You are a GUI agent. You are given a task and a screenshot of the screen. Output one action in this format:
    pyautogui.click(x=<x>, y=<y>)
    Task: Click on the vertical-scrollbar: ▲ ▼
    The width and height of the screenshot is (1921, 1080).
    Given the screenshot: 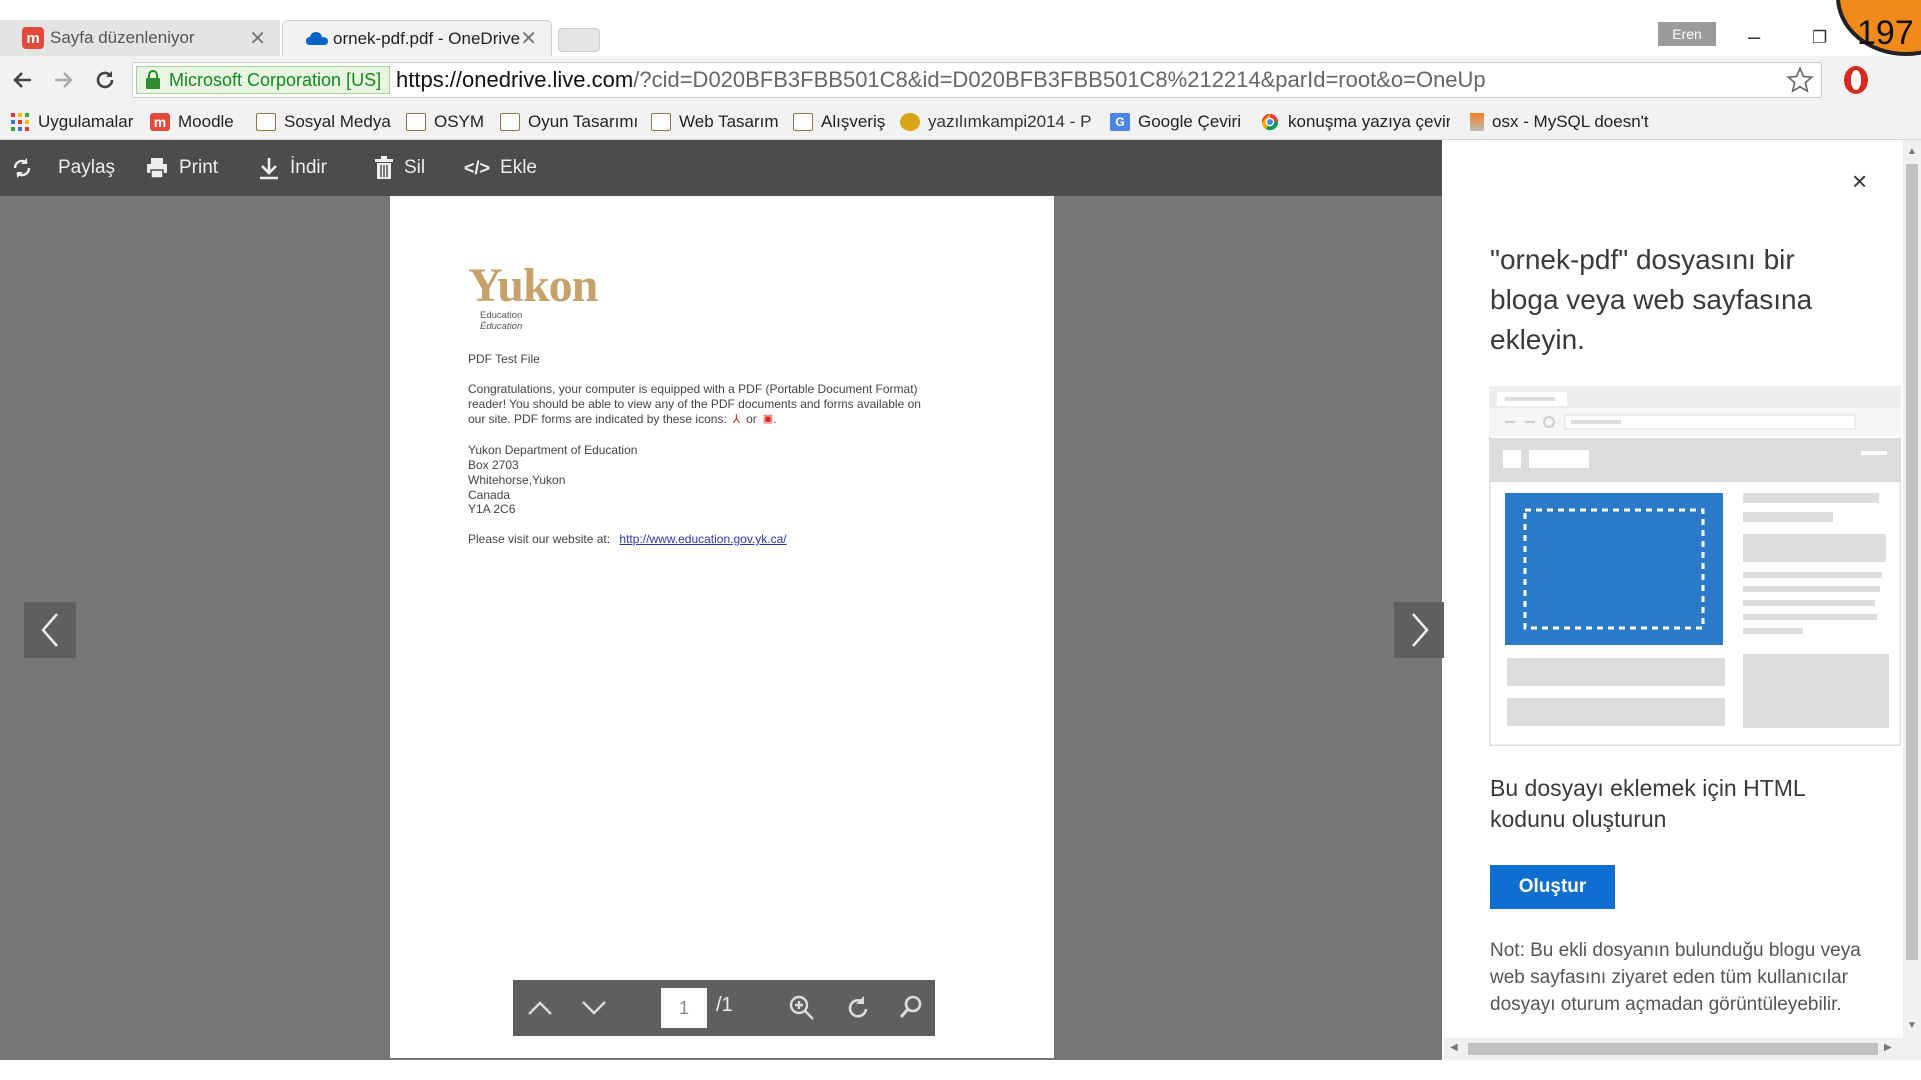 What is the action you would take?
    pyautogui.click(x=1912, y=589)
    